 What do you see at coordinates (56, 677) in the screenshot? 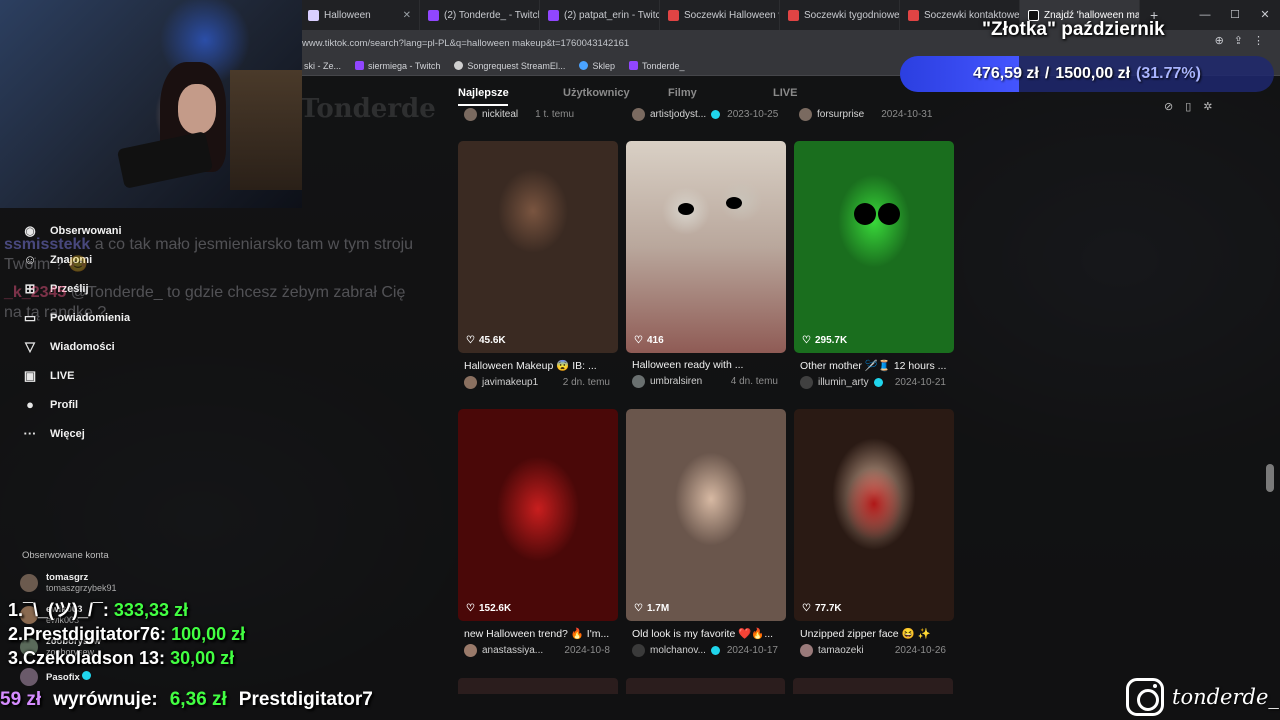
I see `followed-account: Pasofix` at bounding box center [56, 677].